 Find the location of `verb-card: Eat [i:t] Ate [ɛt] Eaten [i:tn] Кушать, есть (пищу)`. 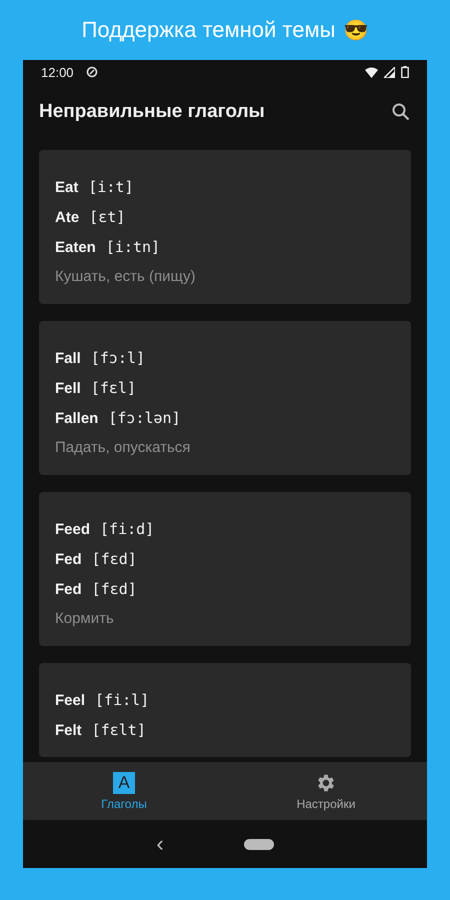

verb-card: Eat [i:t] Ate [ɛt] Eaten [i:tn] Кушать, есть (пищу) is located at coordinates (225, 227).